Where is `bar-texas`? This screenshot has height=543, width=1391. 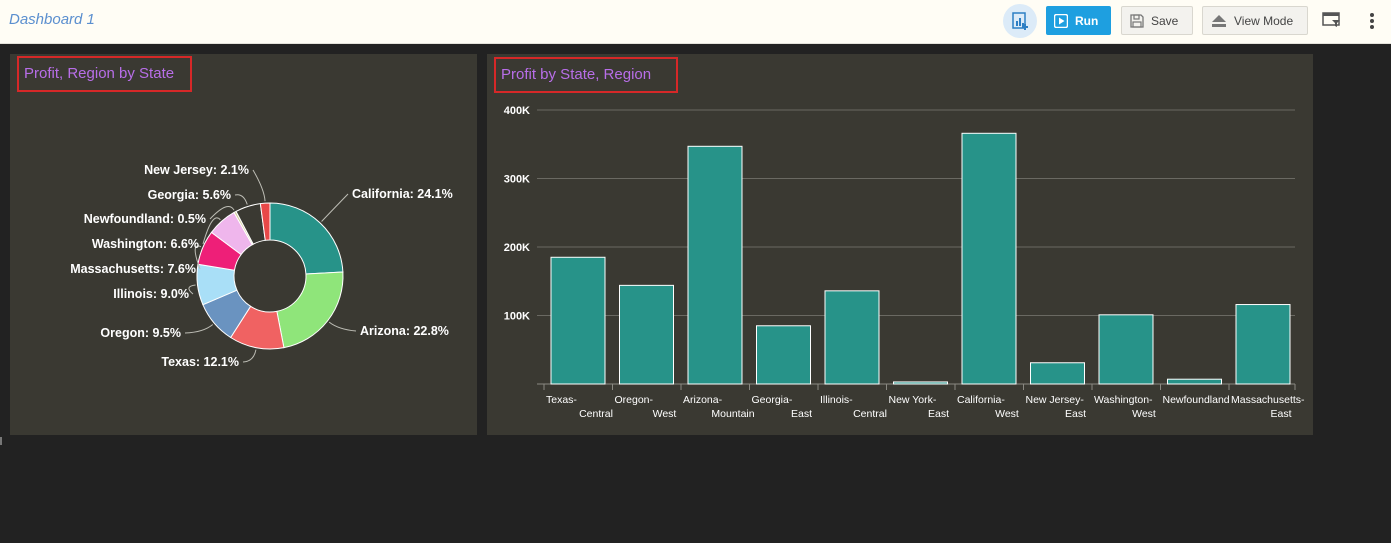 bar-texas is located at coordinates (578, 320).